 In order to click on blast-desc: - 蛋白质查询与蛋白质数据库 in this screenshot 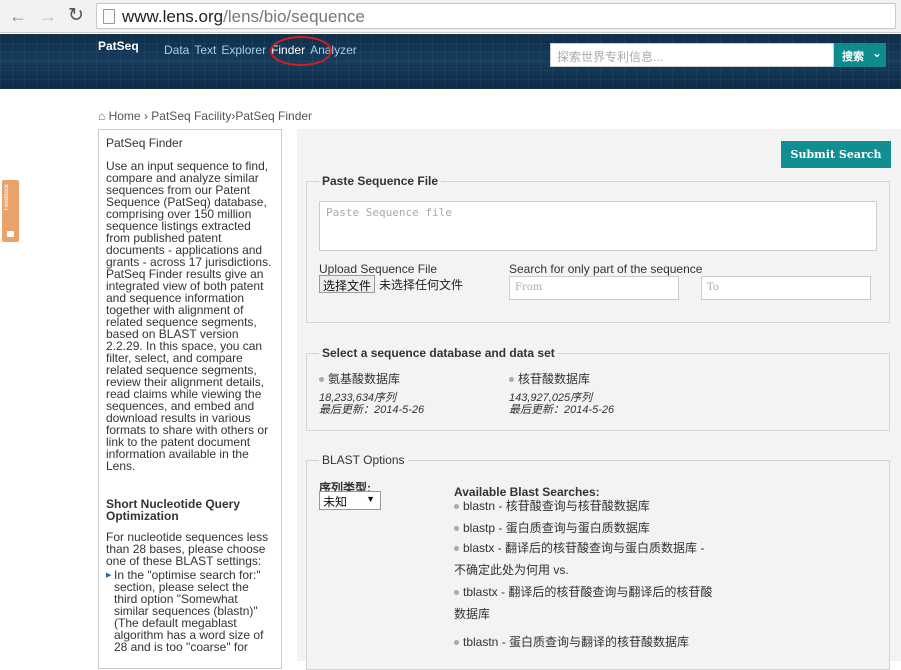, I will do `click(572, 528)`.